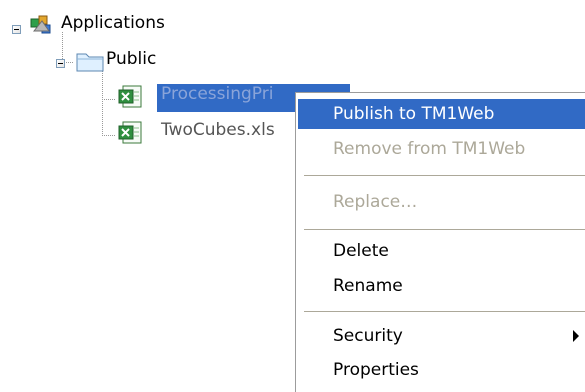  Describe the element at coordinates (113, 23) in the screenshot. I see `applications-label: Applications` at that location.